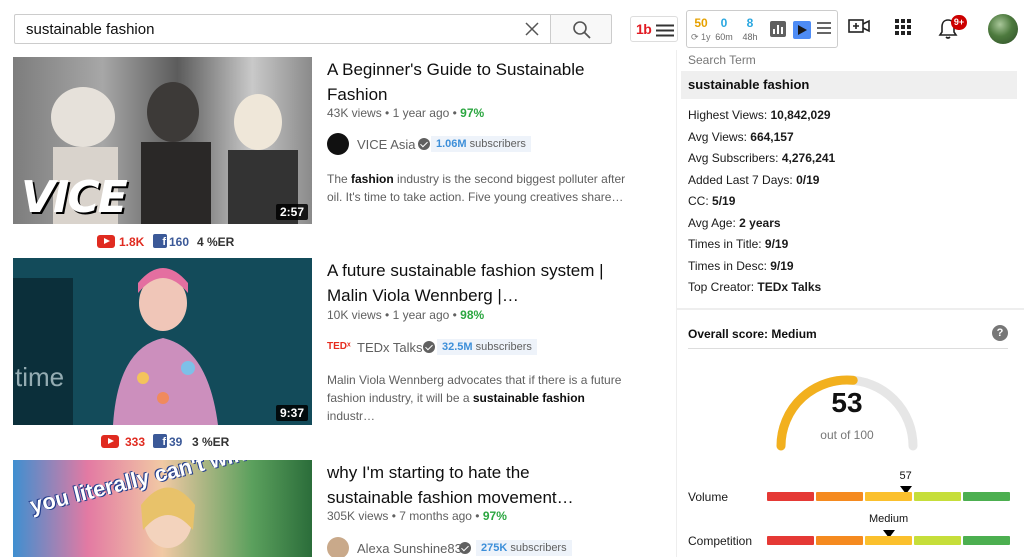 The image size is (1024, 557). I want to click on subscriber-badge: 275K subscribers, so click(524, 548).